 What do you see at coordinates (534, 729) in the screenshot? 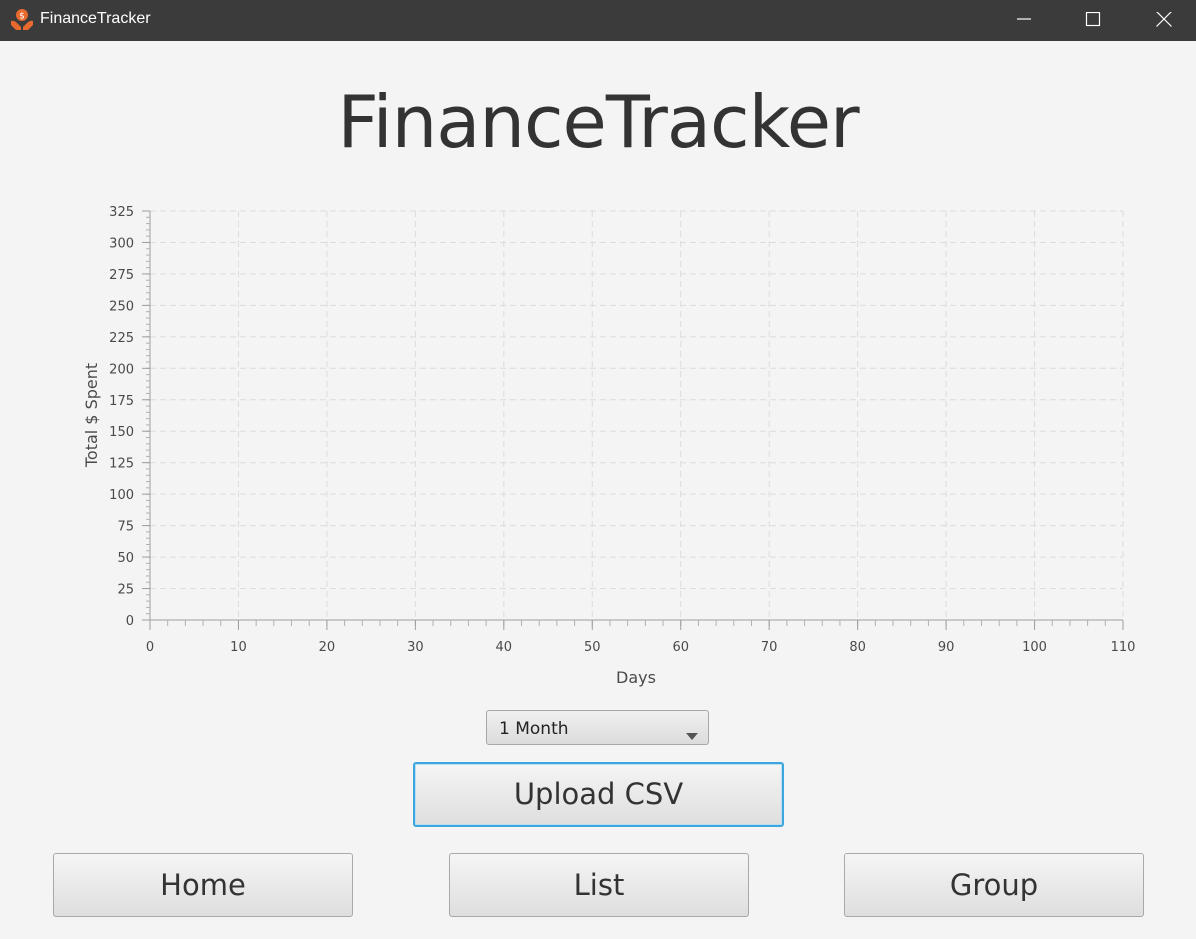
I see `period-select-value: 1 Month` at bounding box center [534, 729].